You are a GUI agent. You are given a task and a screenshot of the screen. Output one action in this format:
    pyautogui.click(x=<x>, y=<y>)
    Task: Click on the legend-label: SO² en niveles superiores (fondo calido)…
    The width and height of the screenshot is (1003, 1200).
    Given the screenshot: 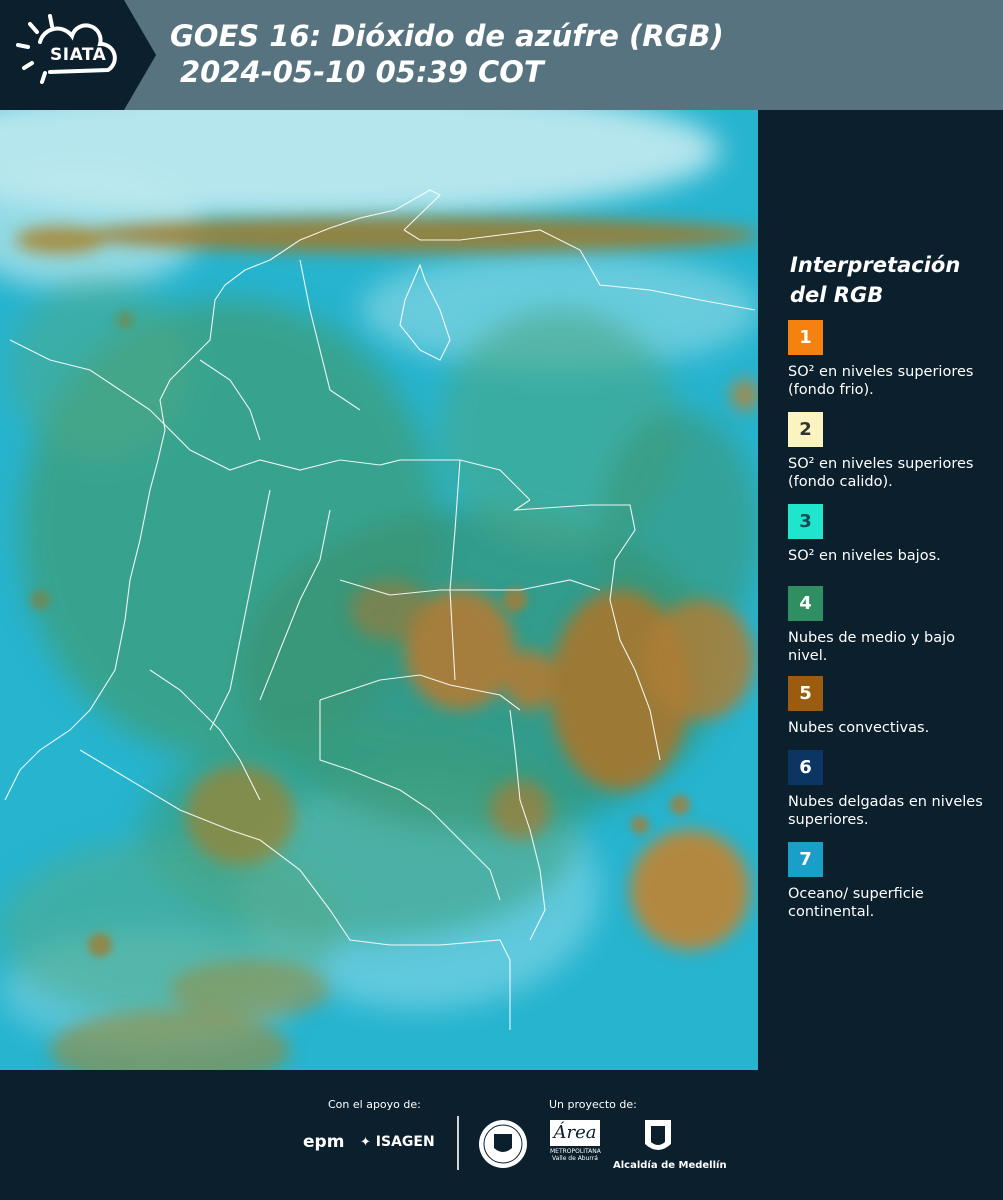 What is the action you would take?
    pyautogui.click(x=881, y=473)
    